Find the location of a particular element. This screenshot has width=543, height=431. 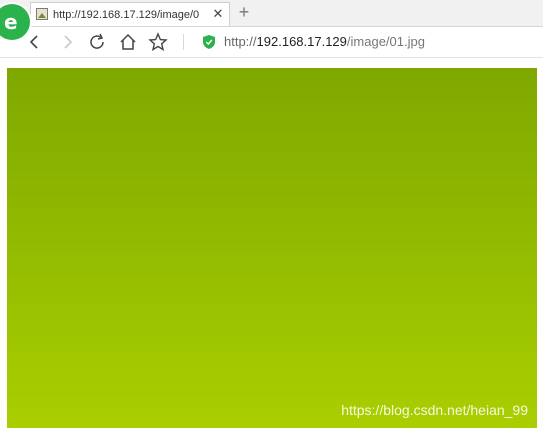

new-tab-button: + is located at coordinates (244, 12).